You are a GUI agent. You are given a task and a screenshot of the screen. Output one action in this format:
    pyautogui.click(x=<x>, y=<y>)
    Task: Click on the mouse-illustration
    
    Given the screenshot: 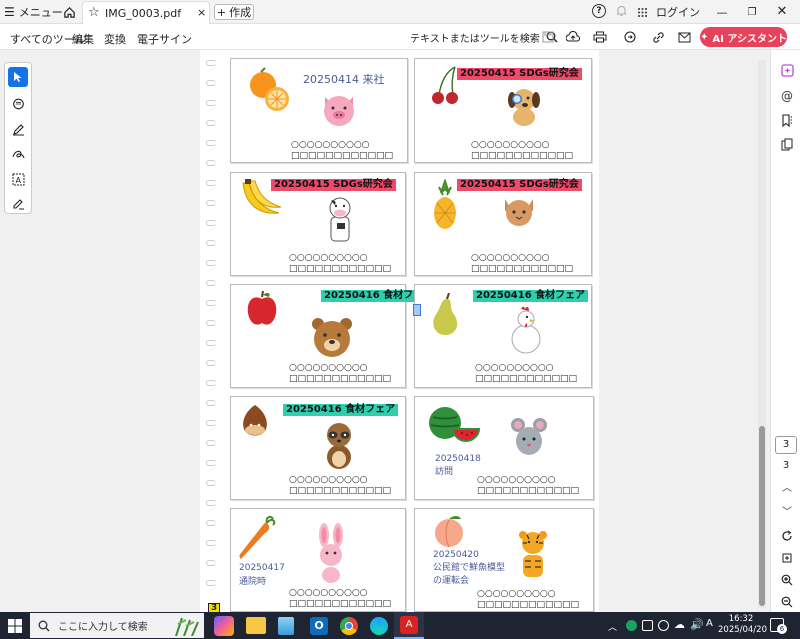 What is the action you would take?
    pyautogui.click(x=529, y=436)
    